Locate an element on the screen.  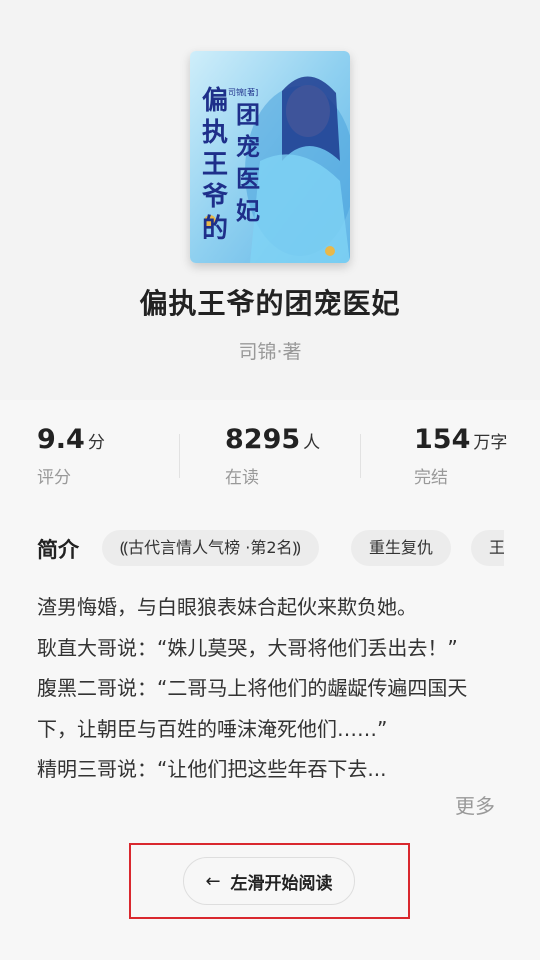
start-reading-button: ← 左滑开始阅读 is located at coordinates (269, 881).